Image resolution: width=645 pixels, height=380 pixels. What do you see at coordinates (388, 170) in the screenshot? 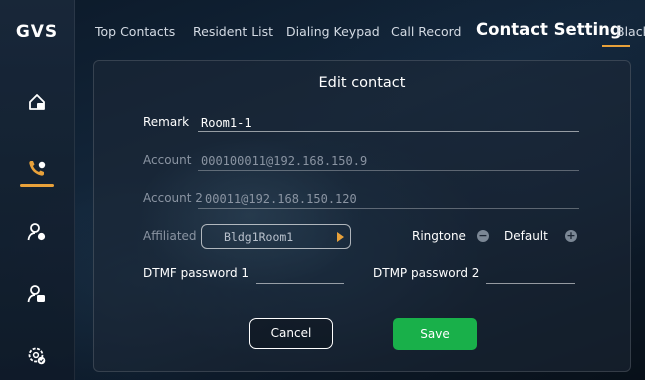
I see `account-underline` at bounding box center [388, 170].